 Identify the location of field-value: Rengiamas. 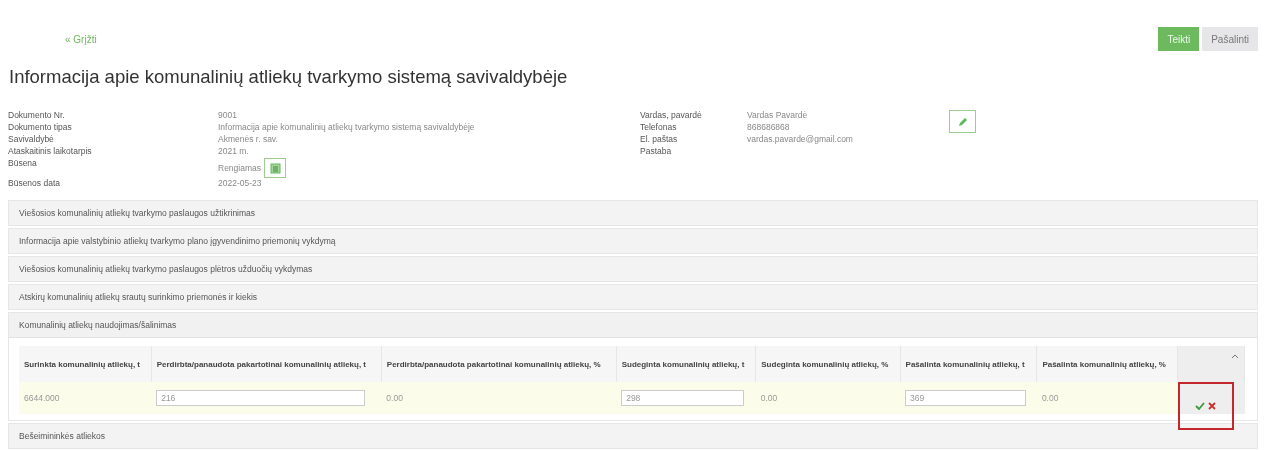
(239, 168).